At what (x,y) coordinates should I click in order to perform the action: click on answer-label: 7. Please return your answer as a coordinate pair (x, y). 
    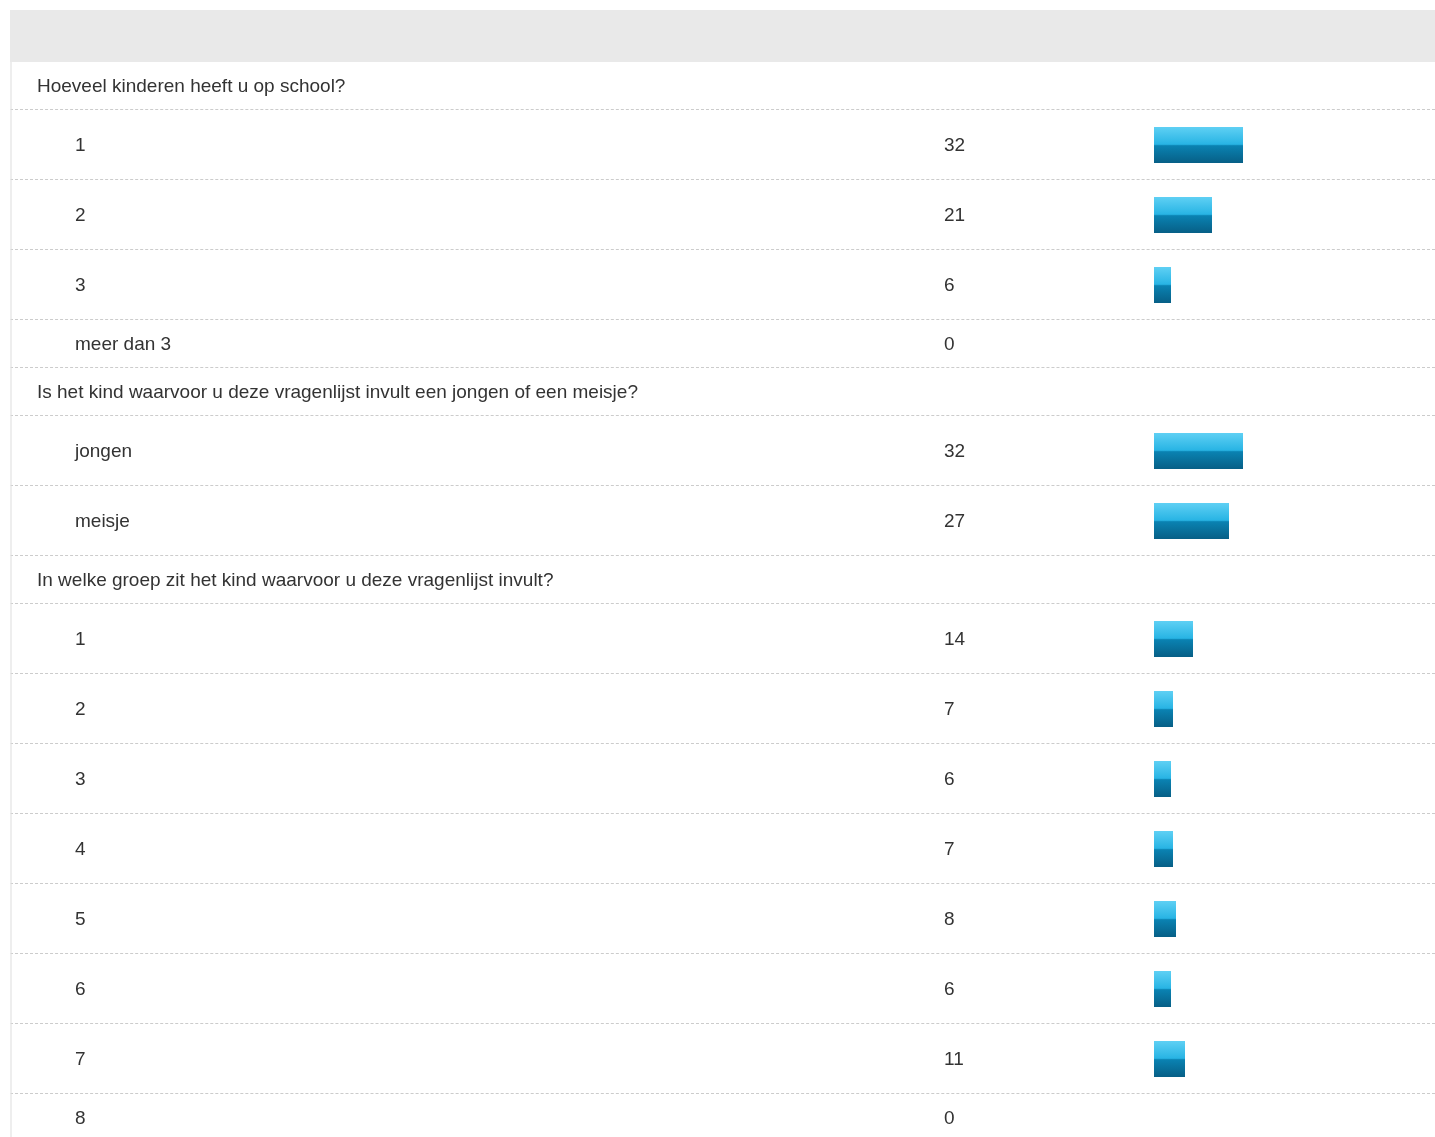
    Looking at the image, I should click on (80, 1058).